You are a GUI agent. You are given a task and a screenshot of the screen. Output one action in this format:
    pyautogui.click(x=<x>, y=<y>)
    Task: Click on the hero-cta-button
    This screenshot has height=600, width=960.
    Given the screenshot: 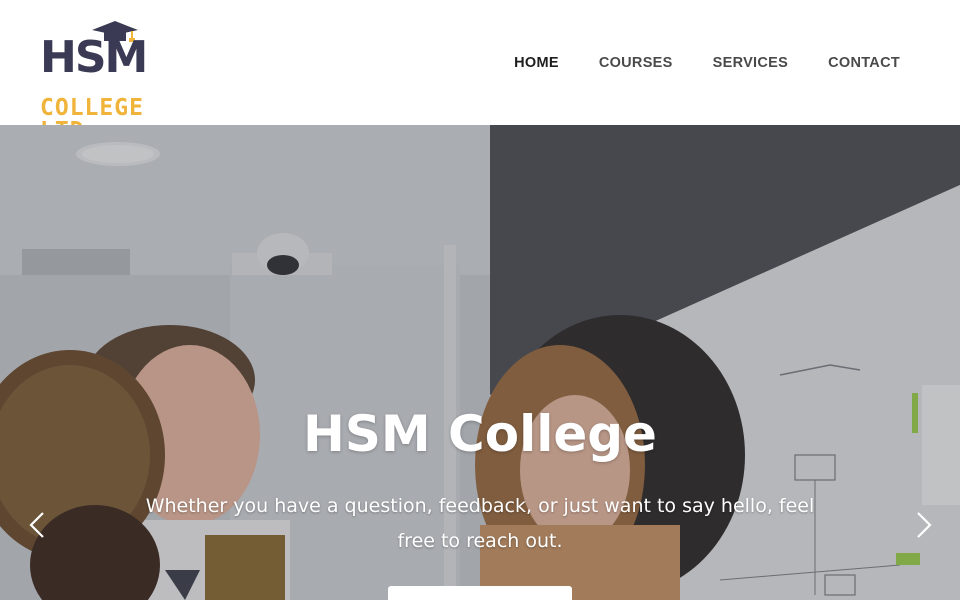 What is the action you would take?
    pyautogui.click(x=480, y=593)
    